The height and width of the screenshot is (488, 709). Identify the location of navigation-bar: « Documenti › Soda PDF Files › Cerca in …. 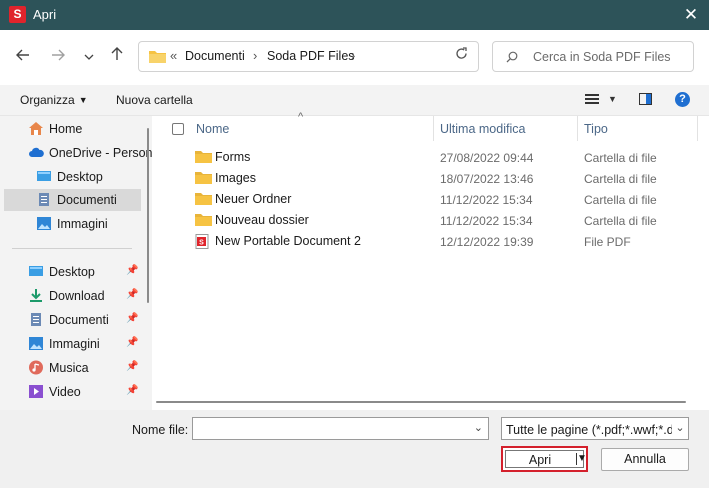
(354, 57).